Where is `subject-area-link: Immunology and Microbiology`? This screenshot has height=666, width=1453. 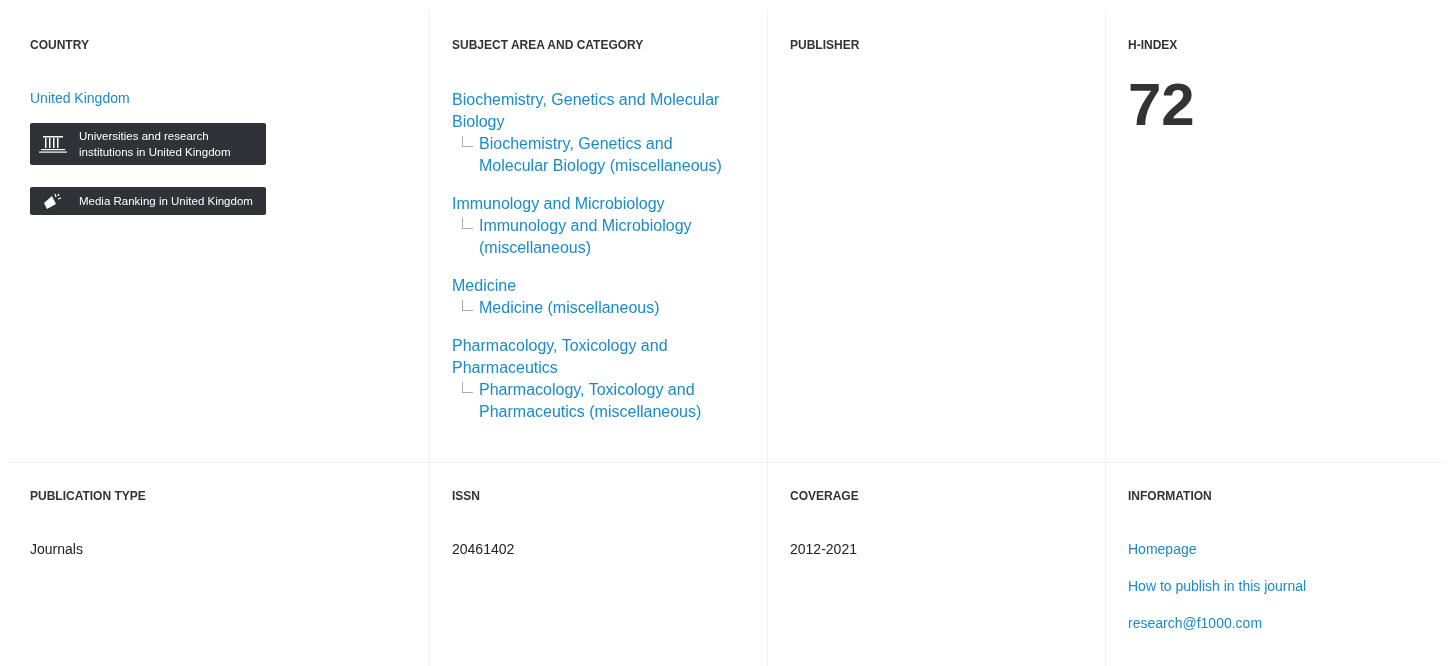
subject-area-link: Immunology and Microbiology is located at coordinates (597, 204).